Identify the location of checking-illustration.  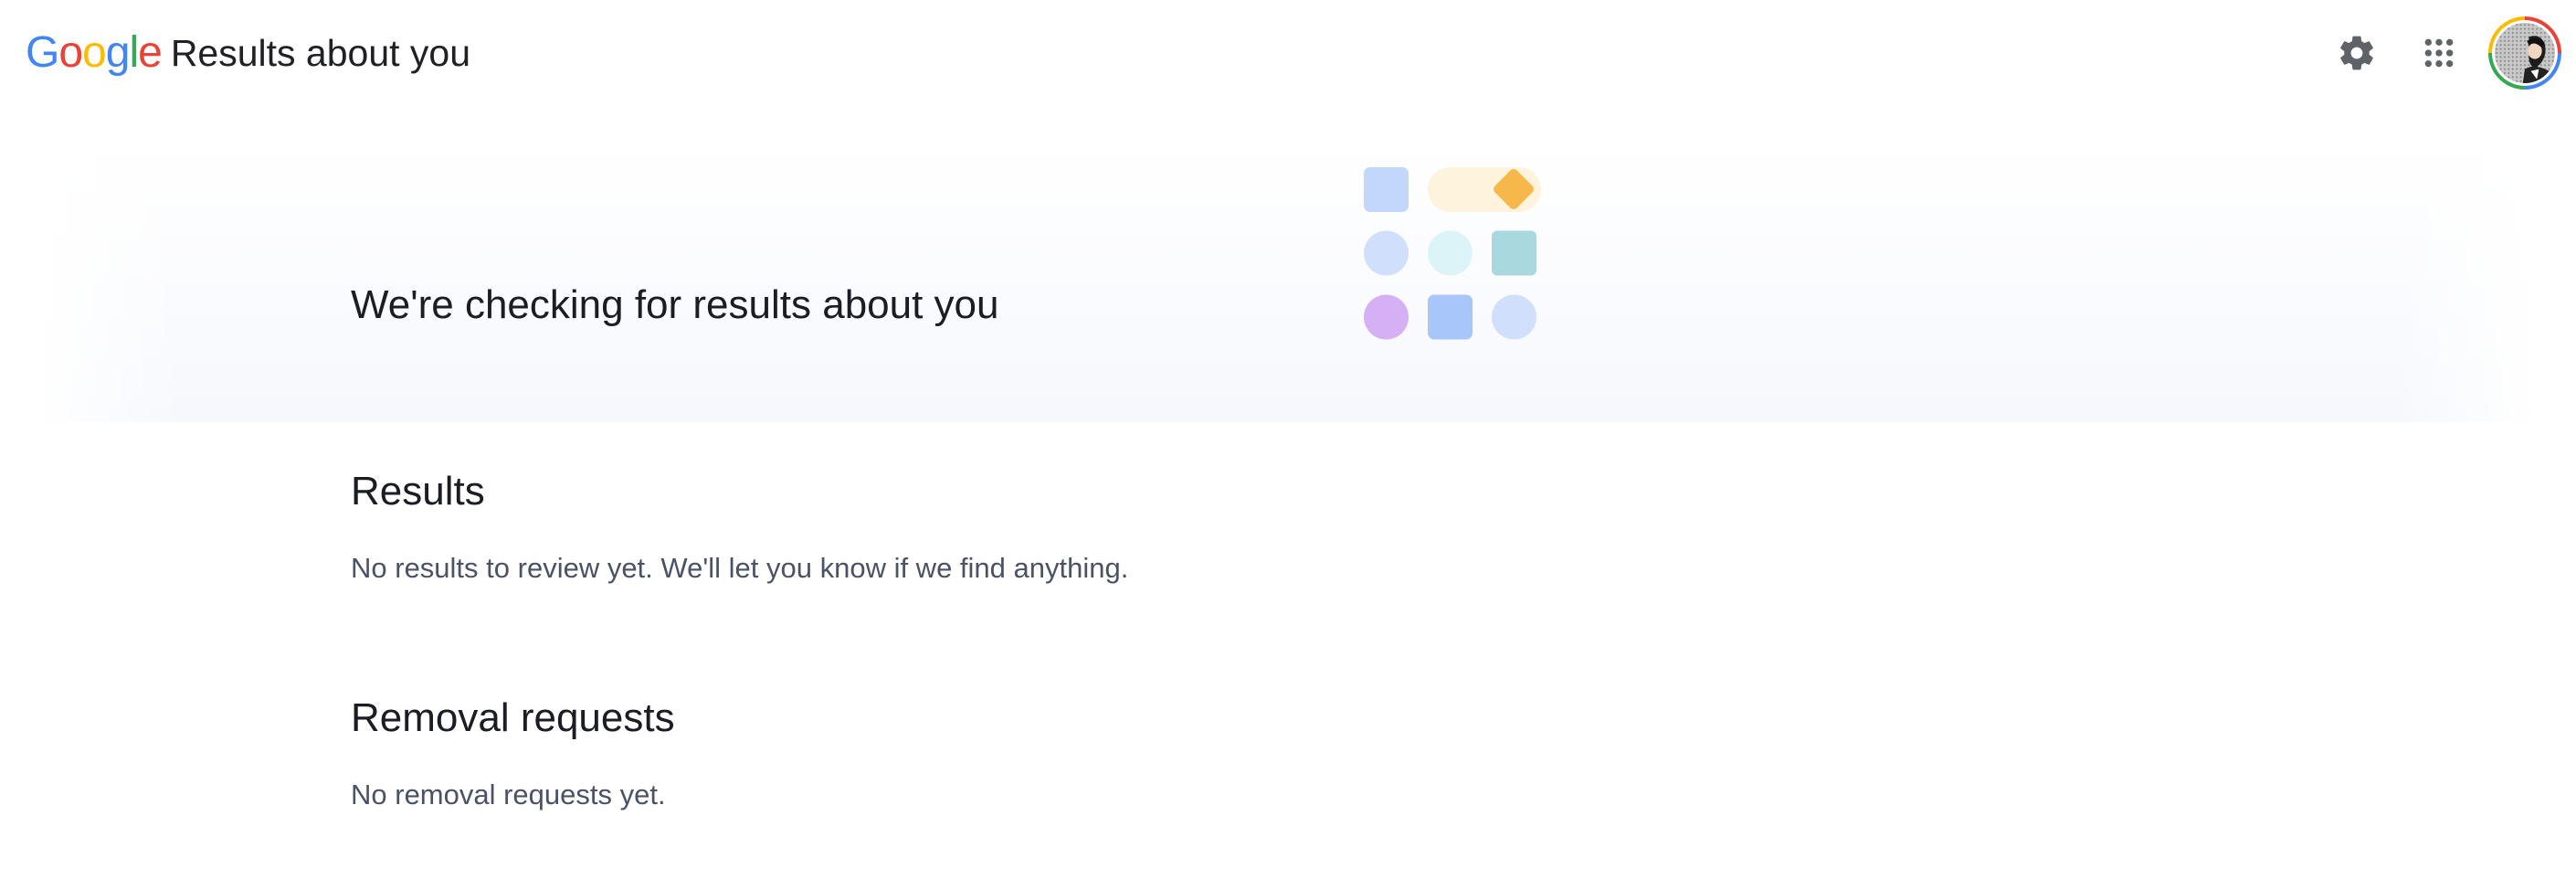
(1452, 254).